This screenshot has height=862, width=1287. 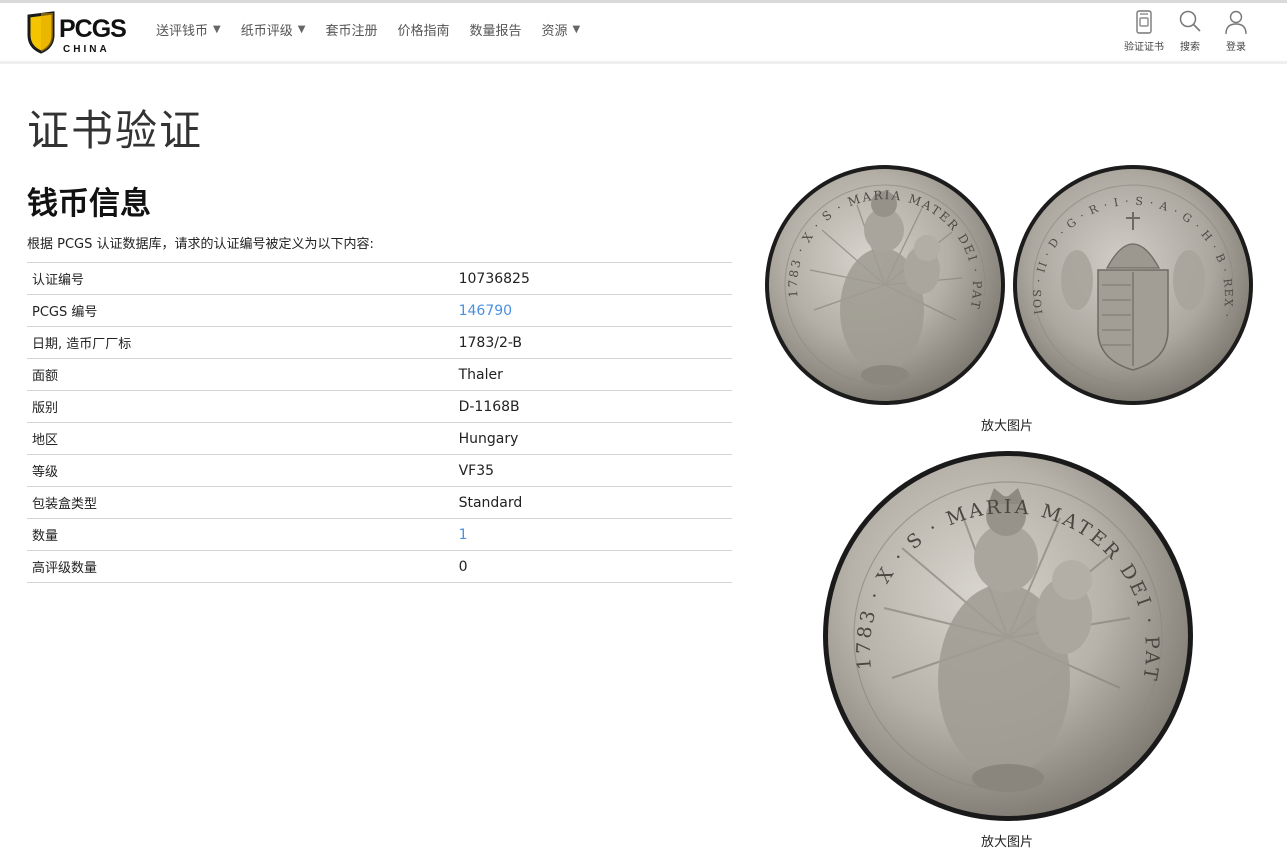 What do you see at coordinates (593, 502) in the screenshot?
I see `row-value: Standard` at bounding box center [593, 502].